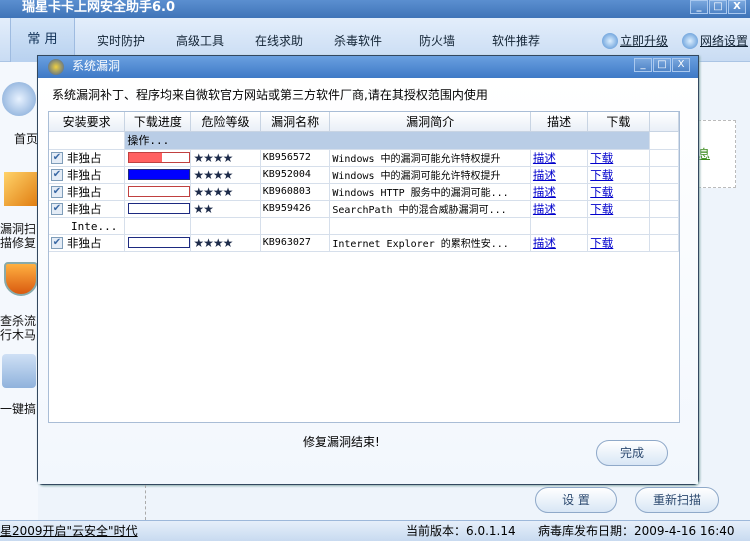 This screenshot has height=541, width=750. I want to click on app-title: 瑞星卡卡上网安全助手6.0, so click(99, 7).